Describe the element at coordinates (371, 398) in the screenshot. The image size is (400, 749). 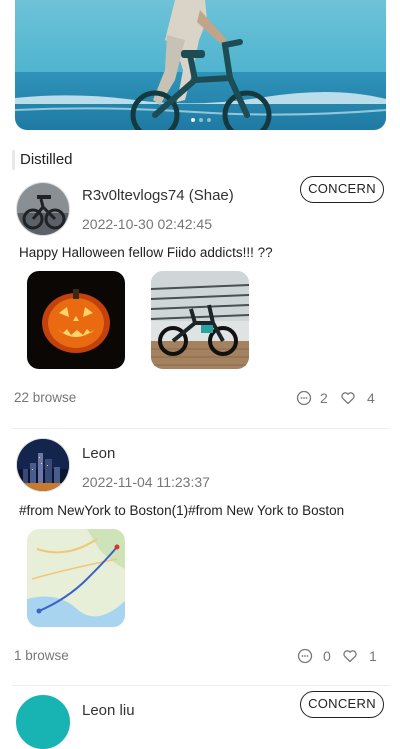
I see `like-count: 4` at that location.